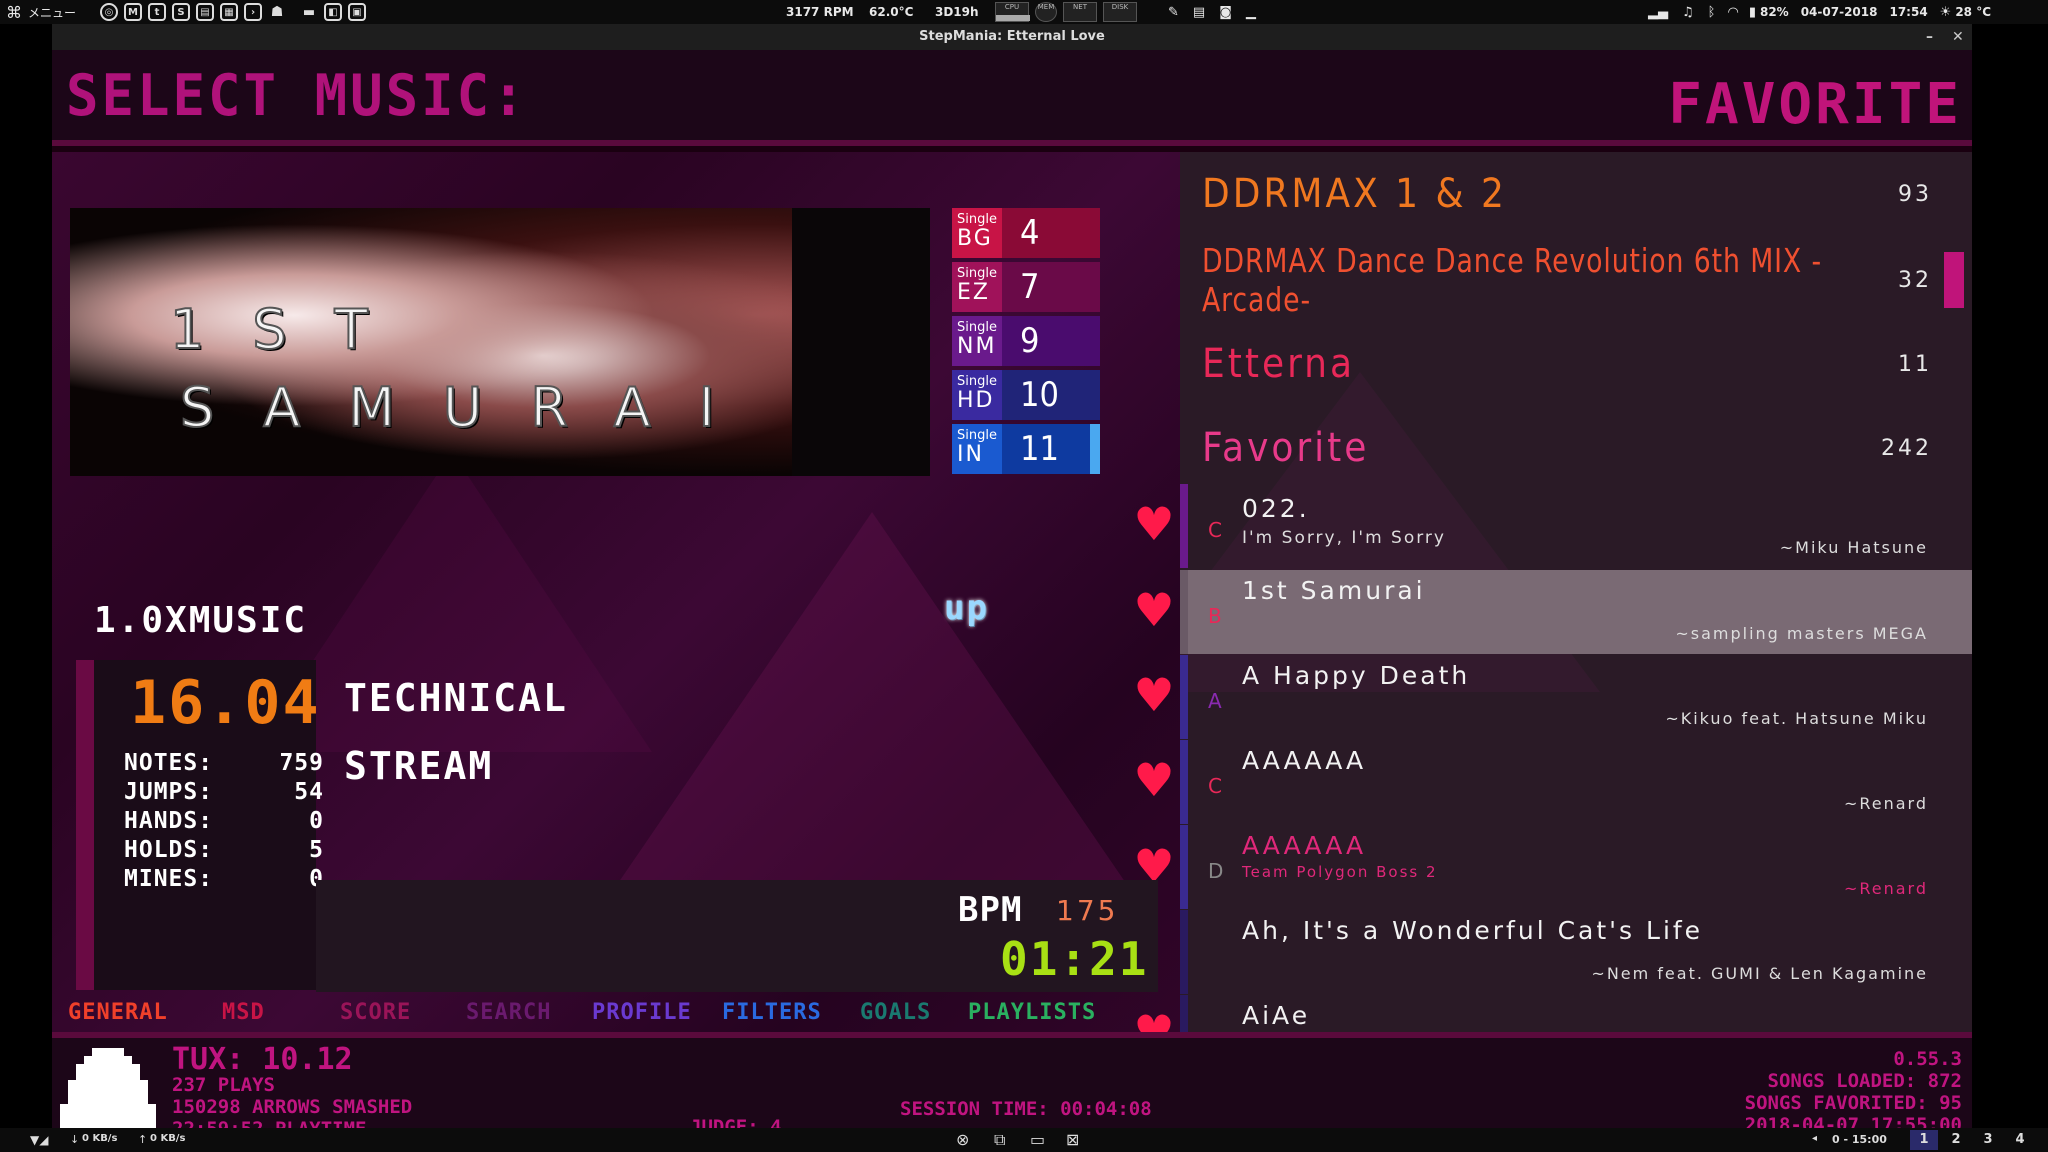  I want to click on window-title: StepMania: Etternal Love, so click(1012, 36).